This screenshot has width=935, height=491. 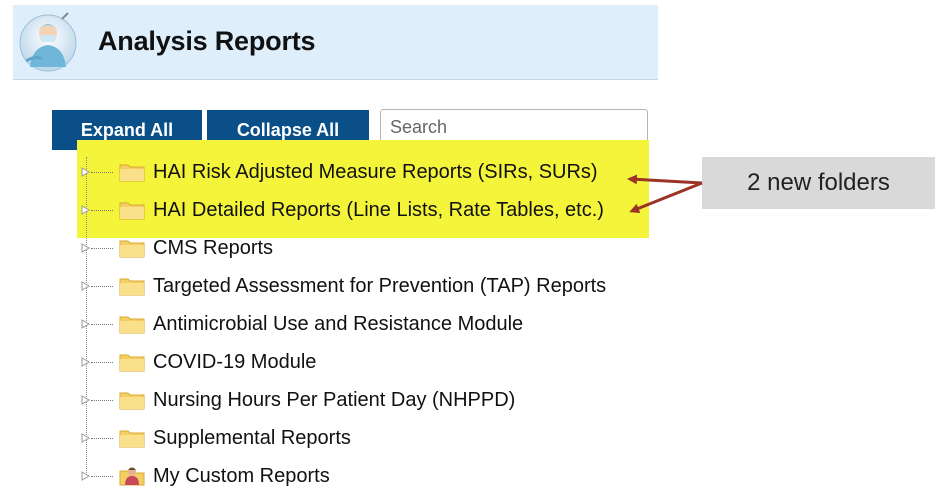 What do you see at coordinates (213, 248) in the screenshot?
I see `tree-node-label: CMS Reports` at bounding box center [213, 248].